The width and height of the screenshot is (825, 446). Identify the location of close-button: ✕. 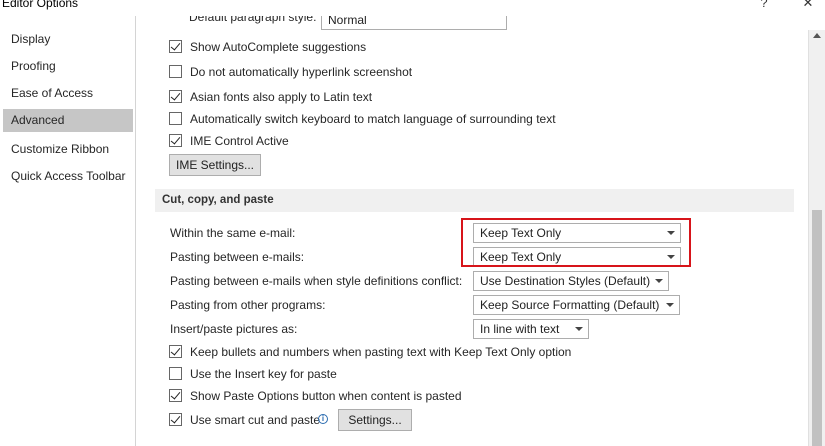
(808, 5).